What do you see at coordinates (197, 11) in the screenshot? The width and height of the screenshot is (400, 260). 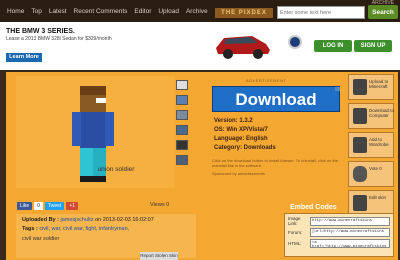 I see `nav-archive: Archive` at bounding box center [197, 11].